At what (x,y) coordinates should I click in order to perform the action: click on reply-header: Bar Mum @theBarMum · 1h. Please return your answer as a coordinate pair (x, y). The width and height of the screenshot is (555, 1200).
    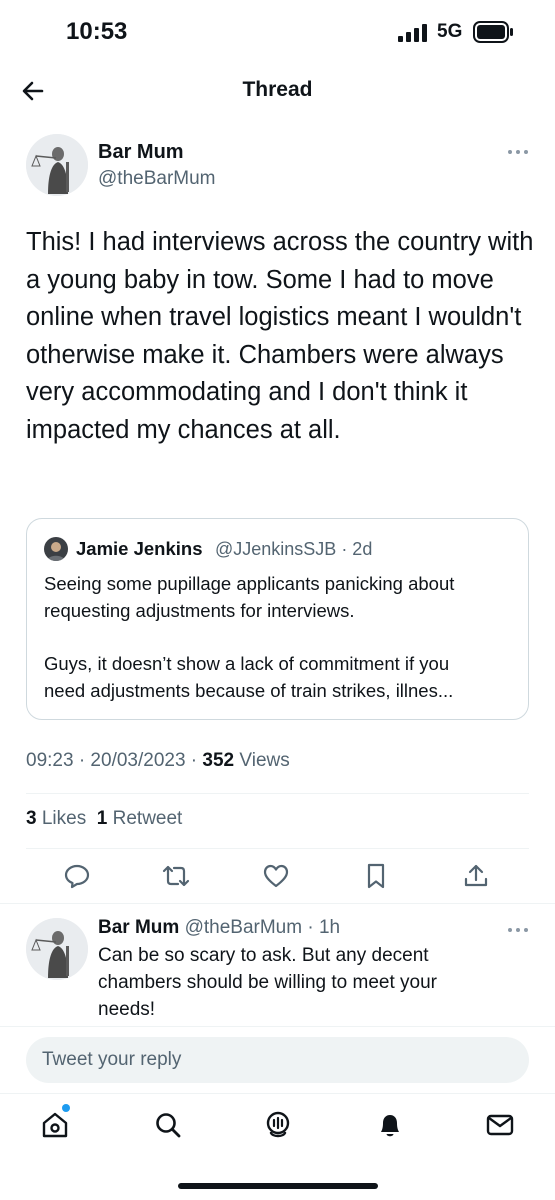
    Looking at the image, I should click on (219, 928).